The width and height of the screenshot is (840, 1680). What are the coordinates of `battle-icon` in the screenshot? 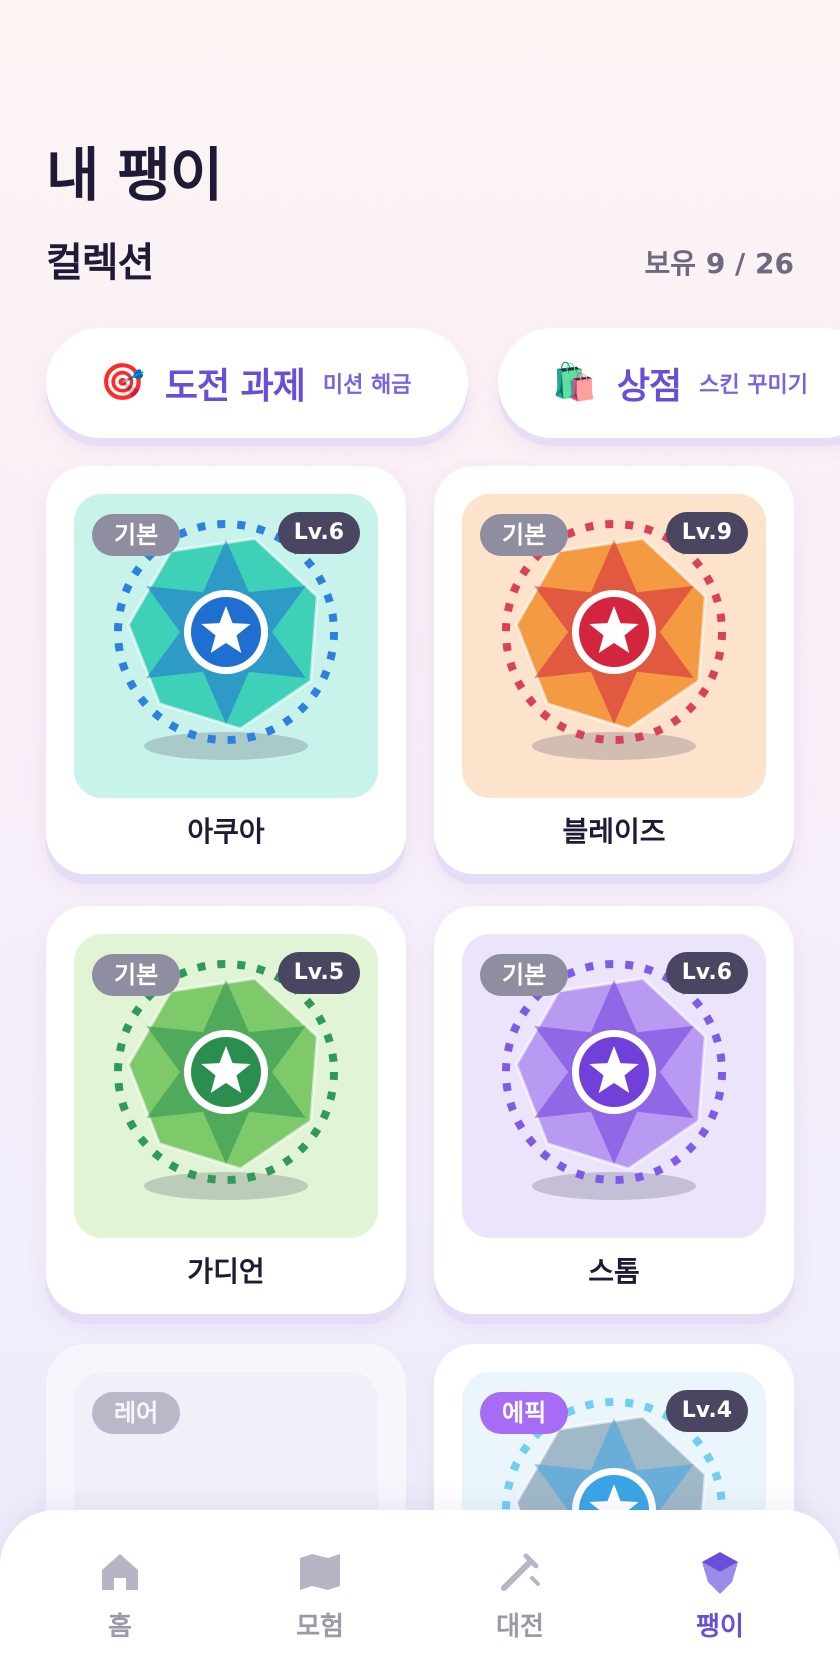 It's located at (520, 1572).